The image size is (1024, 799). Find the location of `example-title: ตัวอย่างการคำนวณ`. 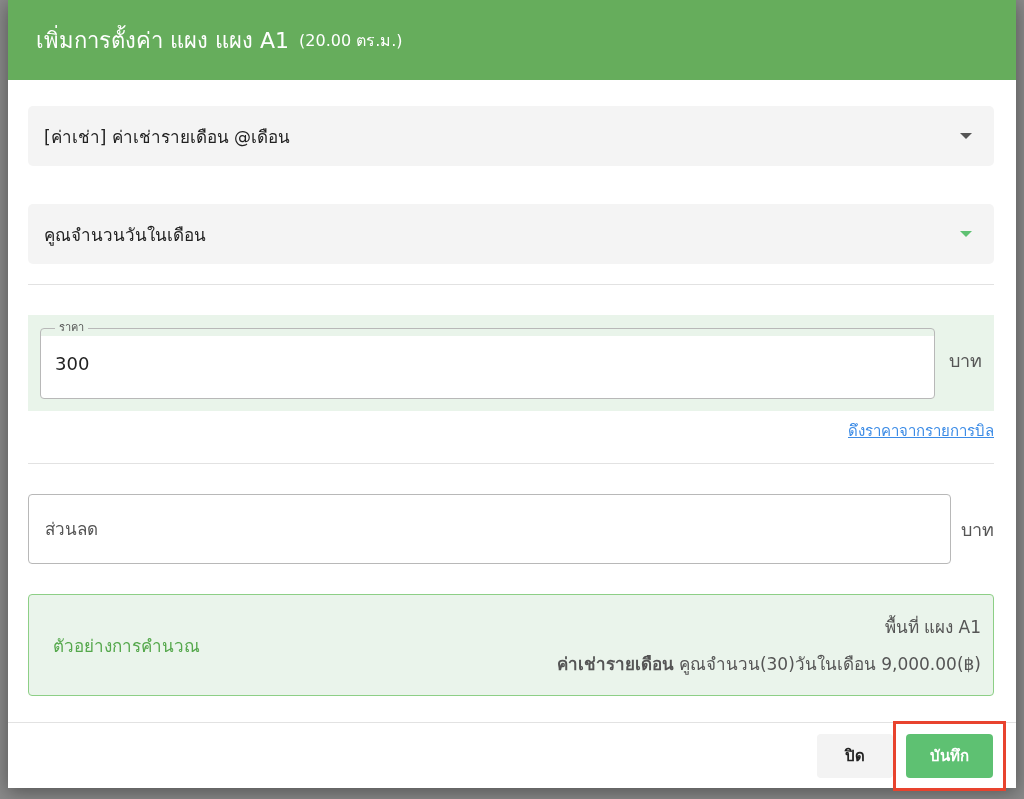

example-title: ตัวอย่างการคำนวณ is located at coordinates (126, 646).